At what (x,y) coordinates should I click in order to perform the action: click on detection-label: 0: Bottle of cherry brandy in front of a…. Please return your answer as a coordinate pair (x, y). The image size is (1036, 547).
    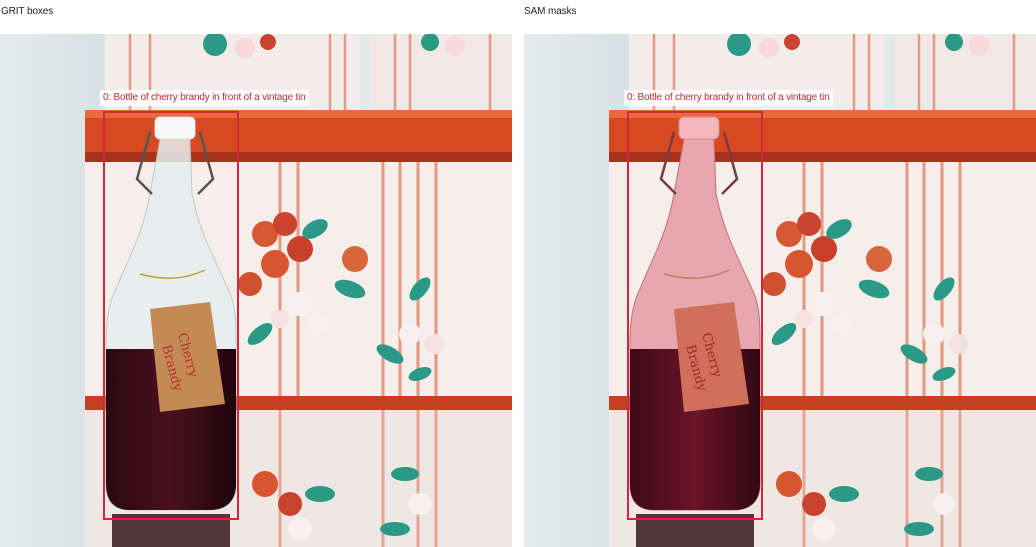
    Looking at the image, I should click on (204, 98).